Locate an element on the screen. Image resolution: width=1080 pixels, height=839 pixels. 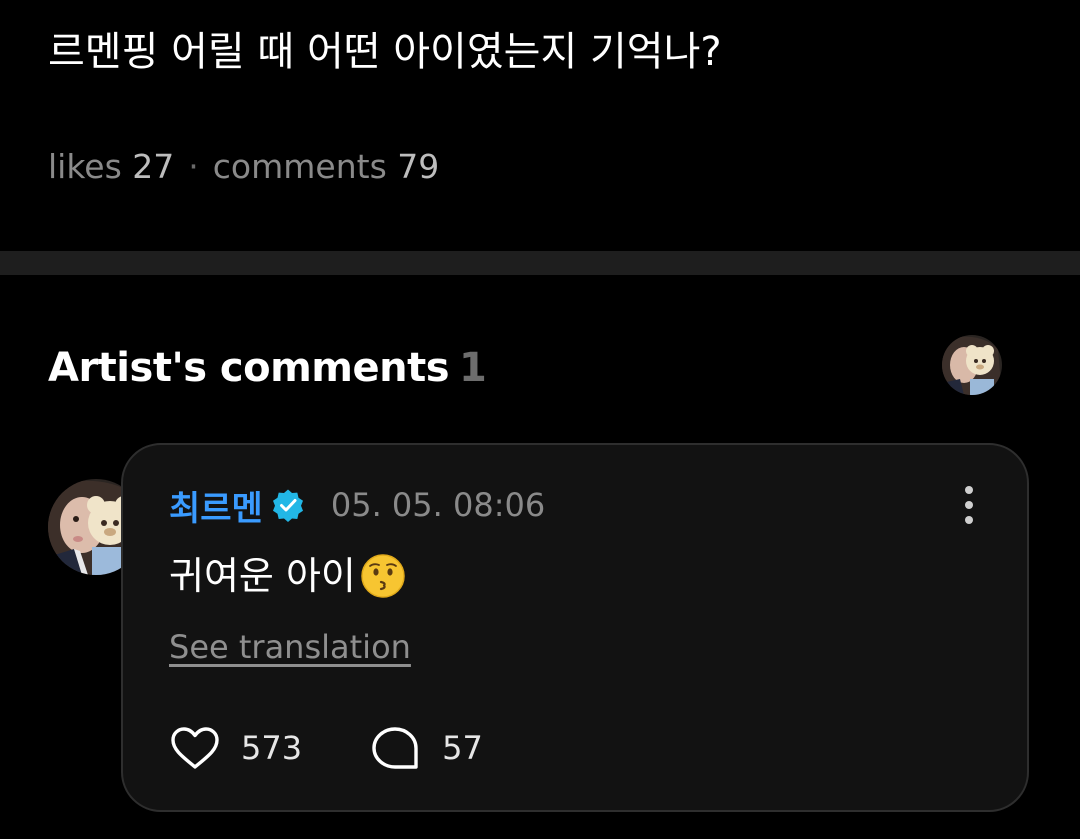
see-translation-link: See translation is located at coordinates (290, 647).